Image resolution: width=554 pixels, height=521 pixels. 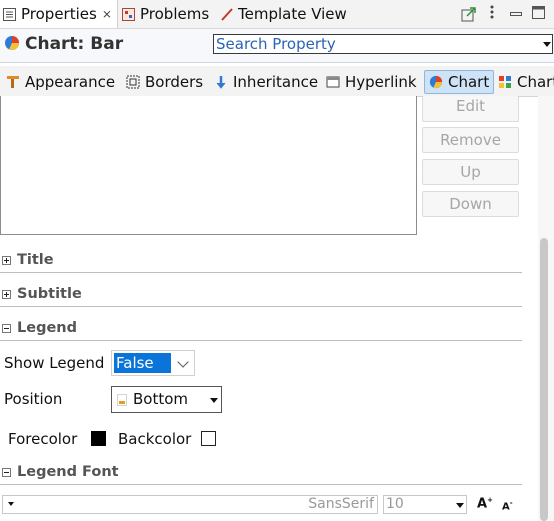 I want to click on section-label: Title, so click(x=35, y=260).